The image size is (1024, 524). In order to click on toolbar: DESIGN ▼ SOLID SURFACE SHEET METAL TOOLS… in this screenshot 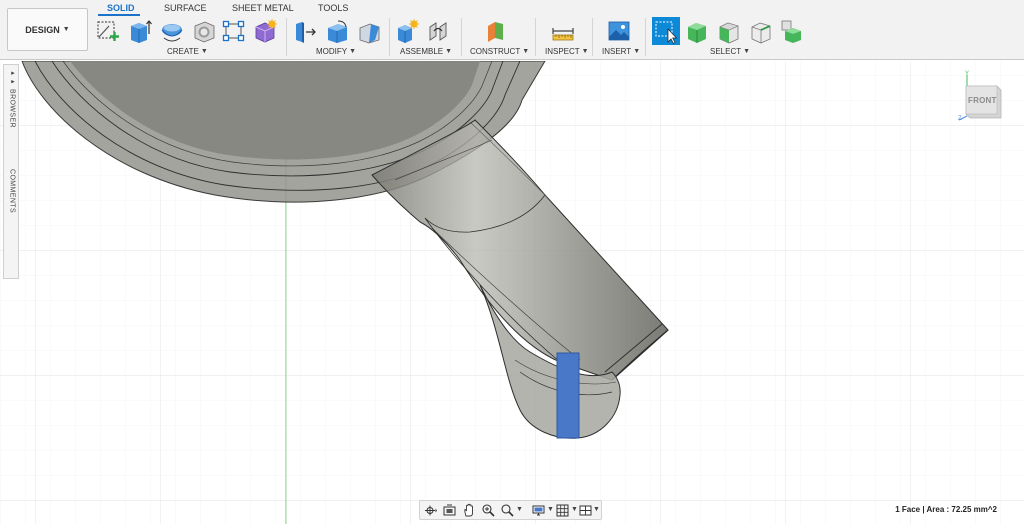, I will do `click(512, 30)`.